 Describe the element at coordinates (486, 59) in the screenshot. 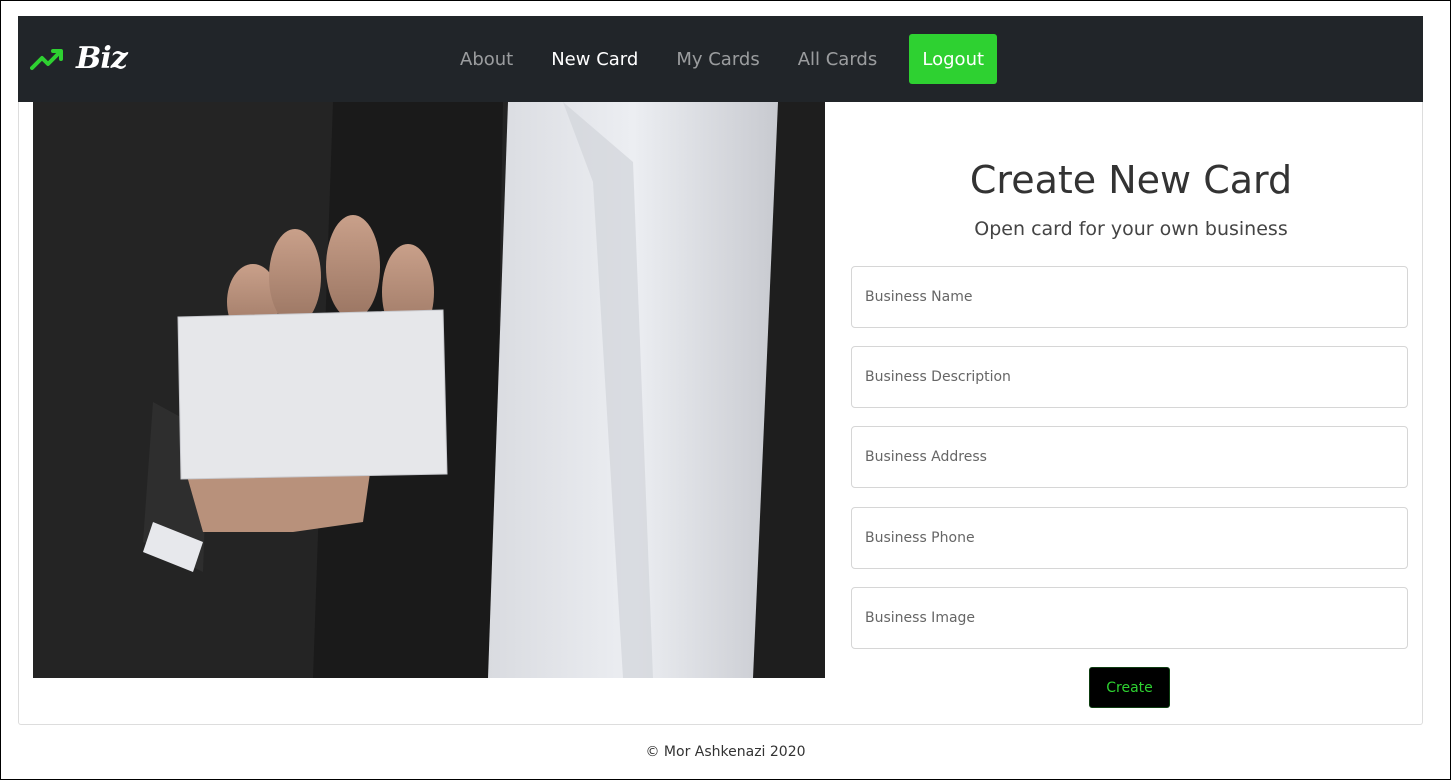

I see `nav-link-about: About` at that location.